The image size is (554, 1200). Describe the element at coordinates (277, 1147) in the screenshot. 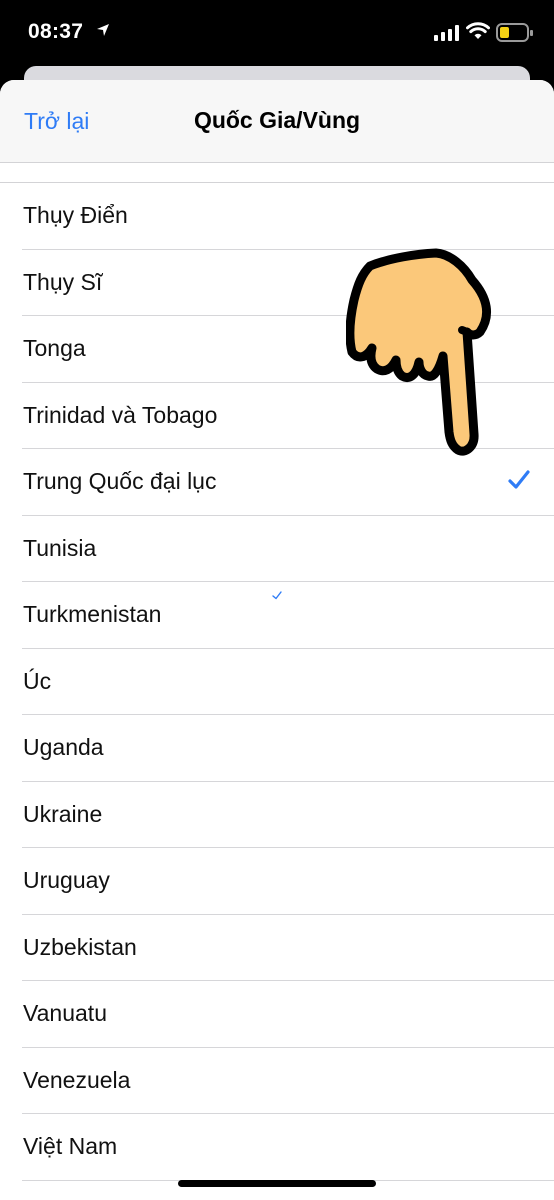

I see `list-item-viet-nam: Việt Nam` at that location.